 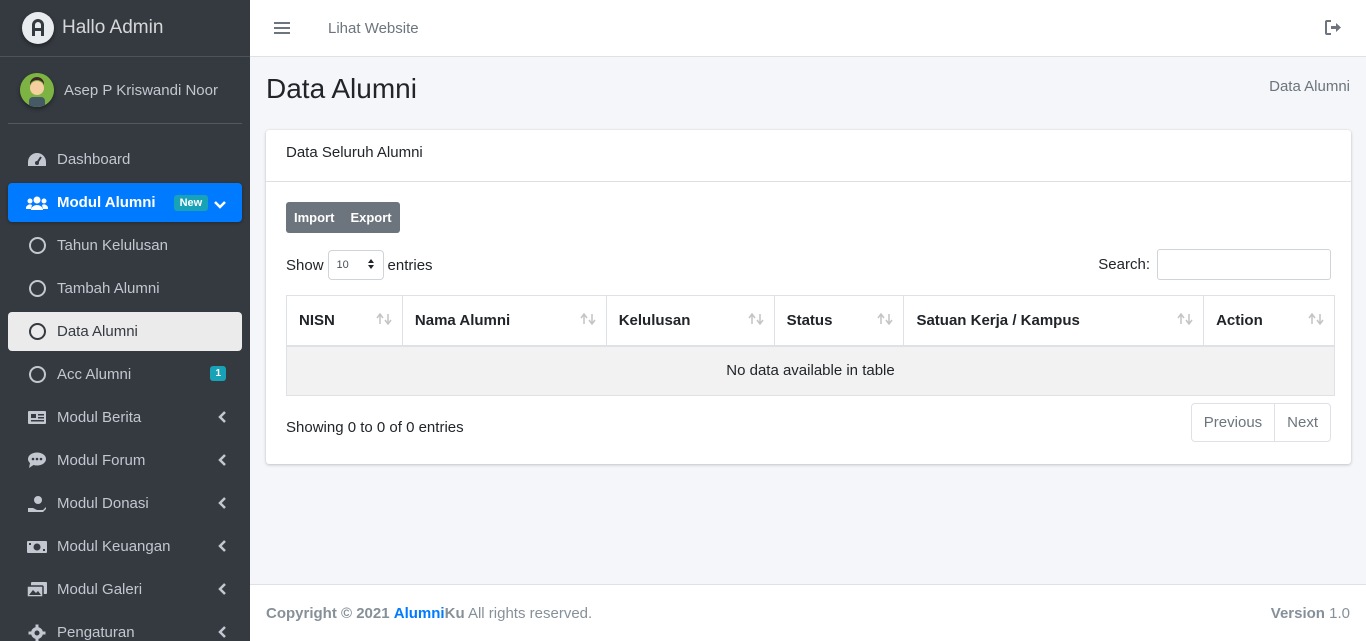 What do you see at coordinates (113, 27) in the screenshot?
I see `brand-title: Hallo Admin` at bounding box center [113, 27].